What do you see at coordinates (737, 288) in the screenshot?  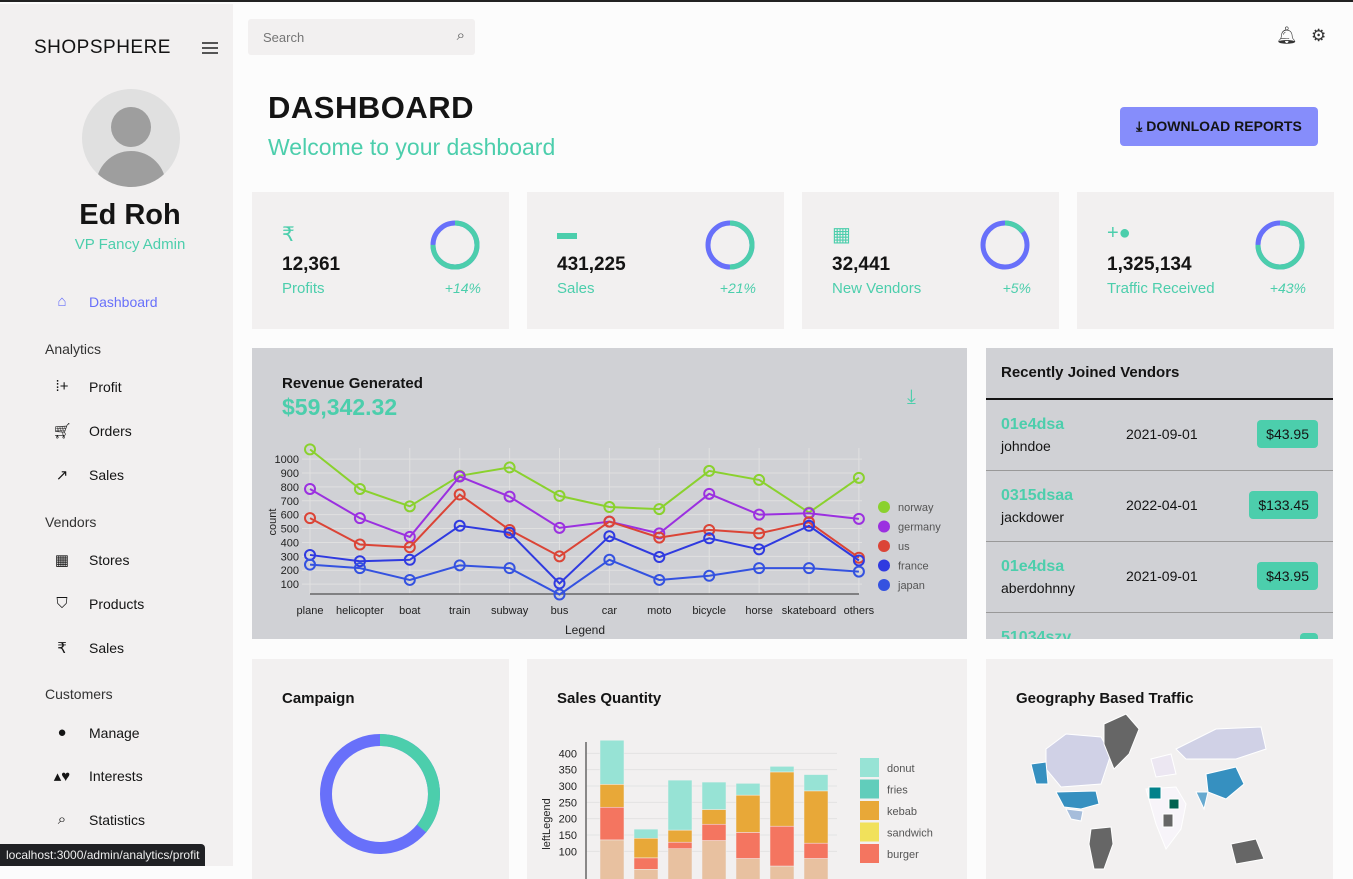 I see `stat-increase: +21%` at bounding box center [737, 288].